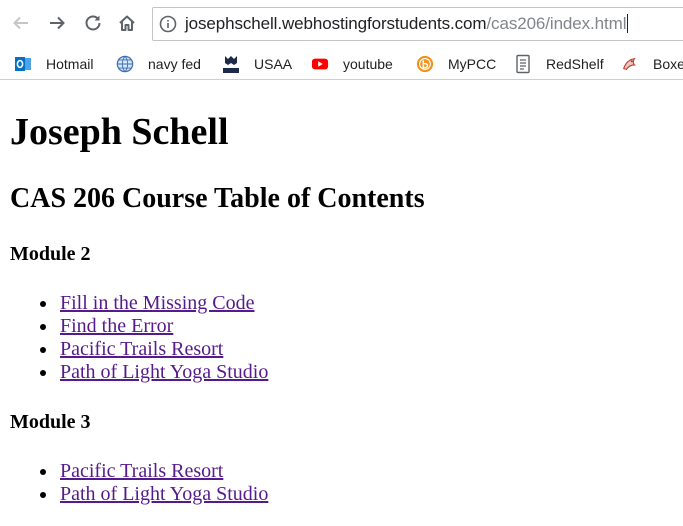 The image size is (683, 526). I want to click on list-item: Fill in the Missing Code, so click(139, 303).